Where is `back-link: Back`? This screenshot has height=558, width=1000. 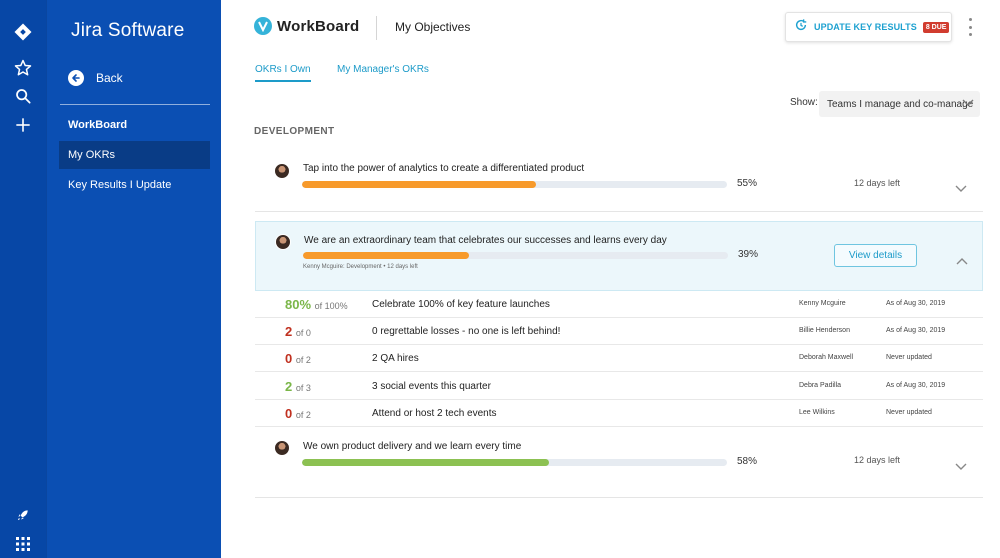
back-link: Back is located at coordinates (95, 78).